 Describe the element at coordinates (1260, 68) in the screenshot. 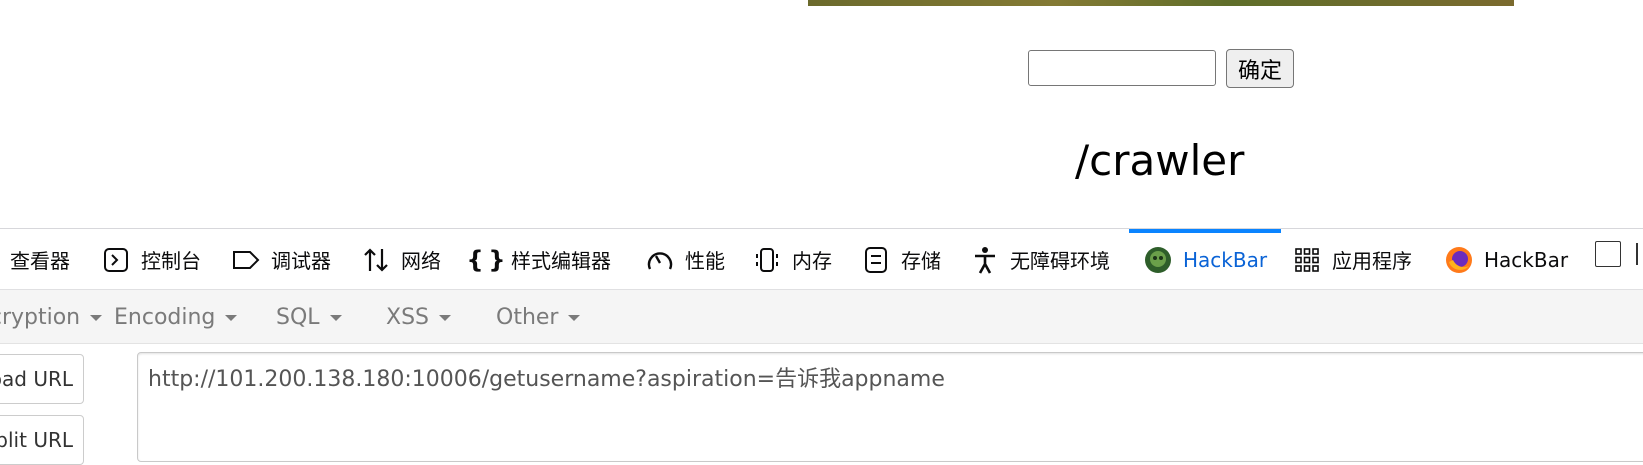

I see `confirm-button: 确定` at that location.